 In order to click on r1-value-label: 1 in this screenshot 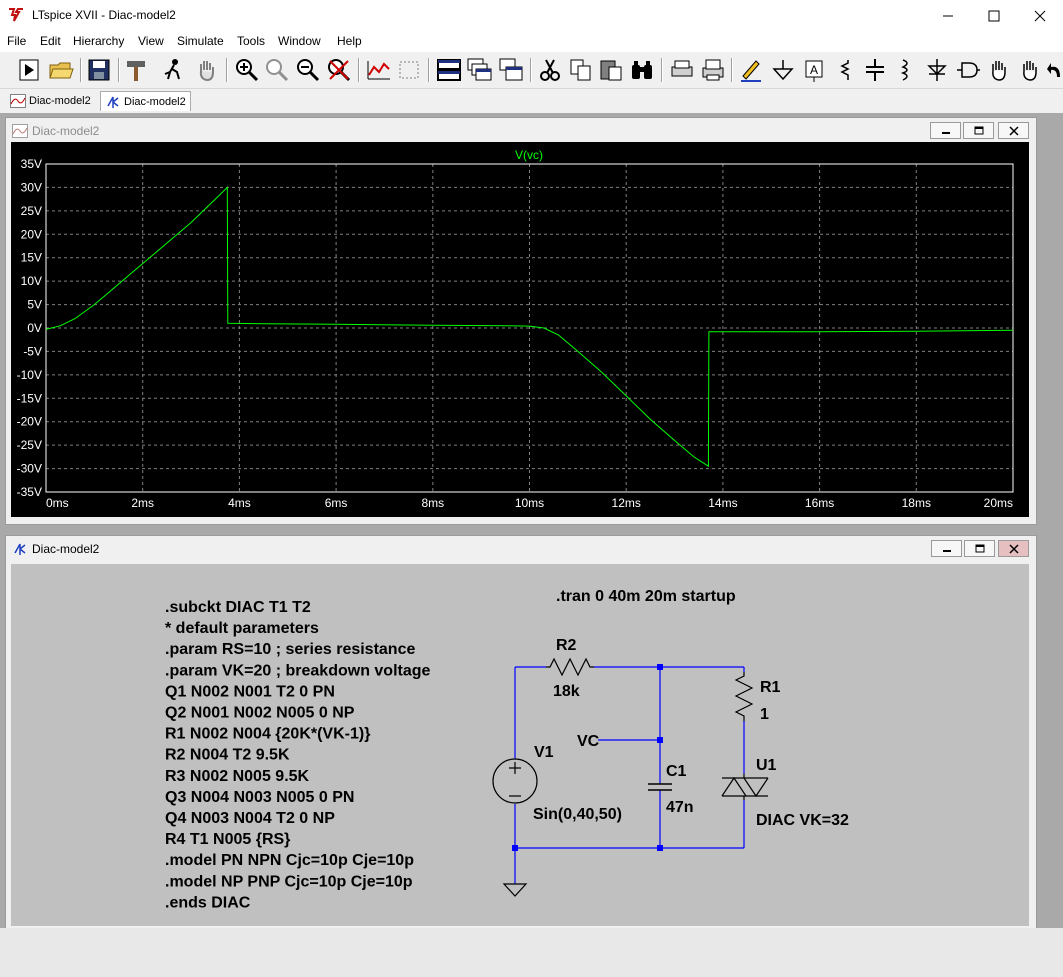, I will do `click(764, 714)`.